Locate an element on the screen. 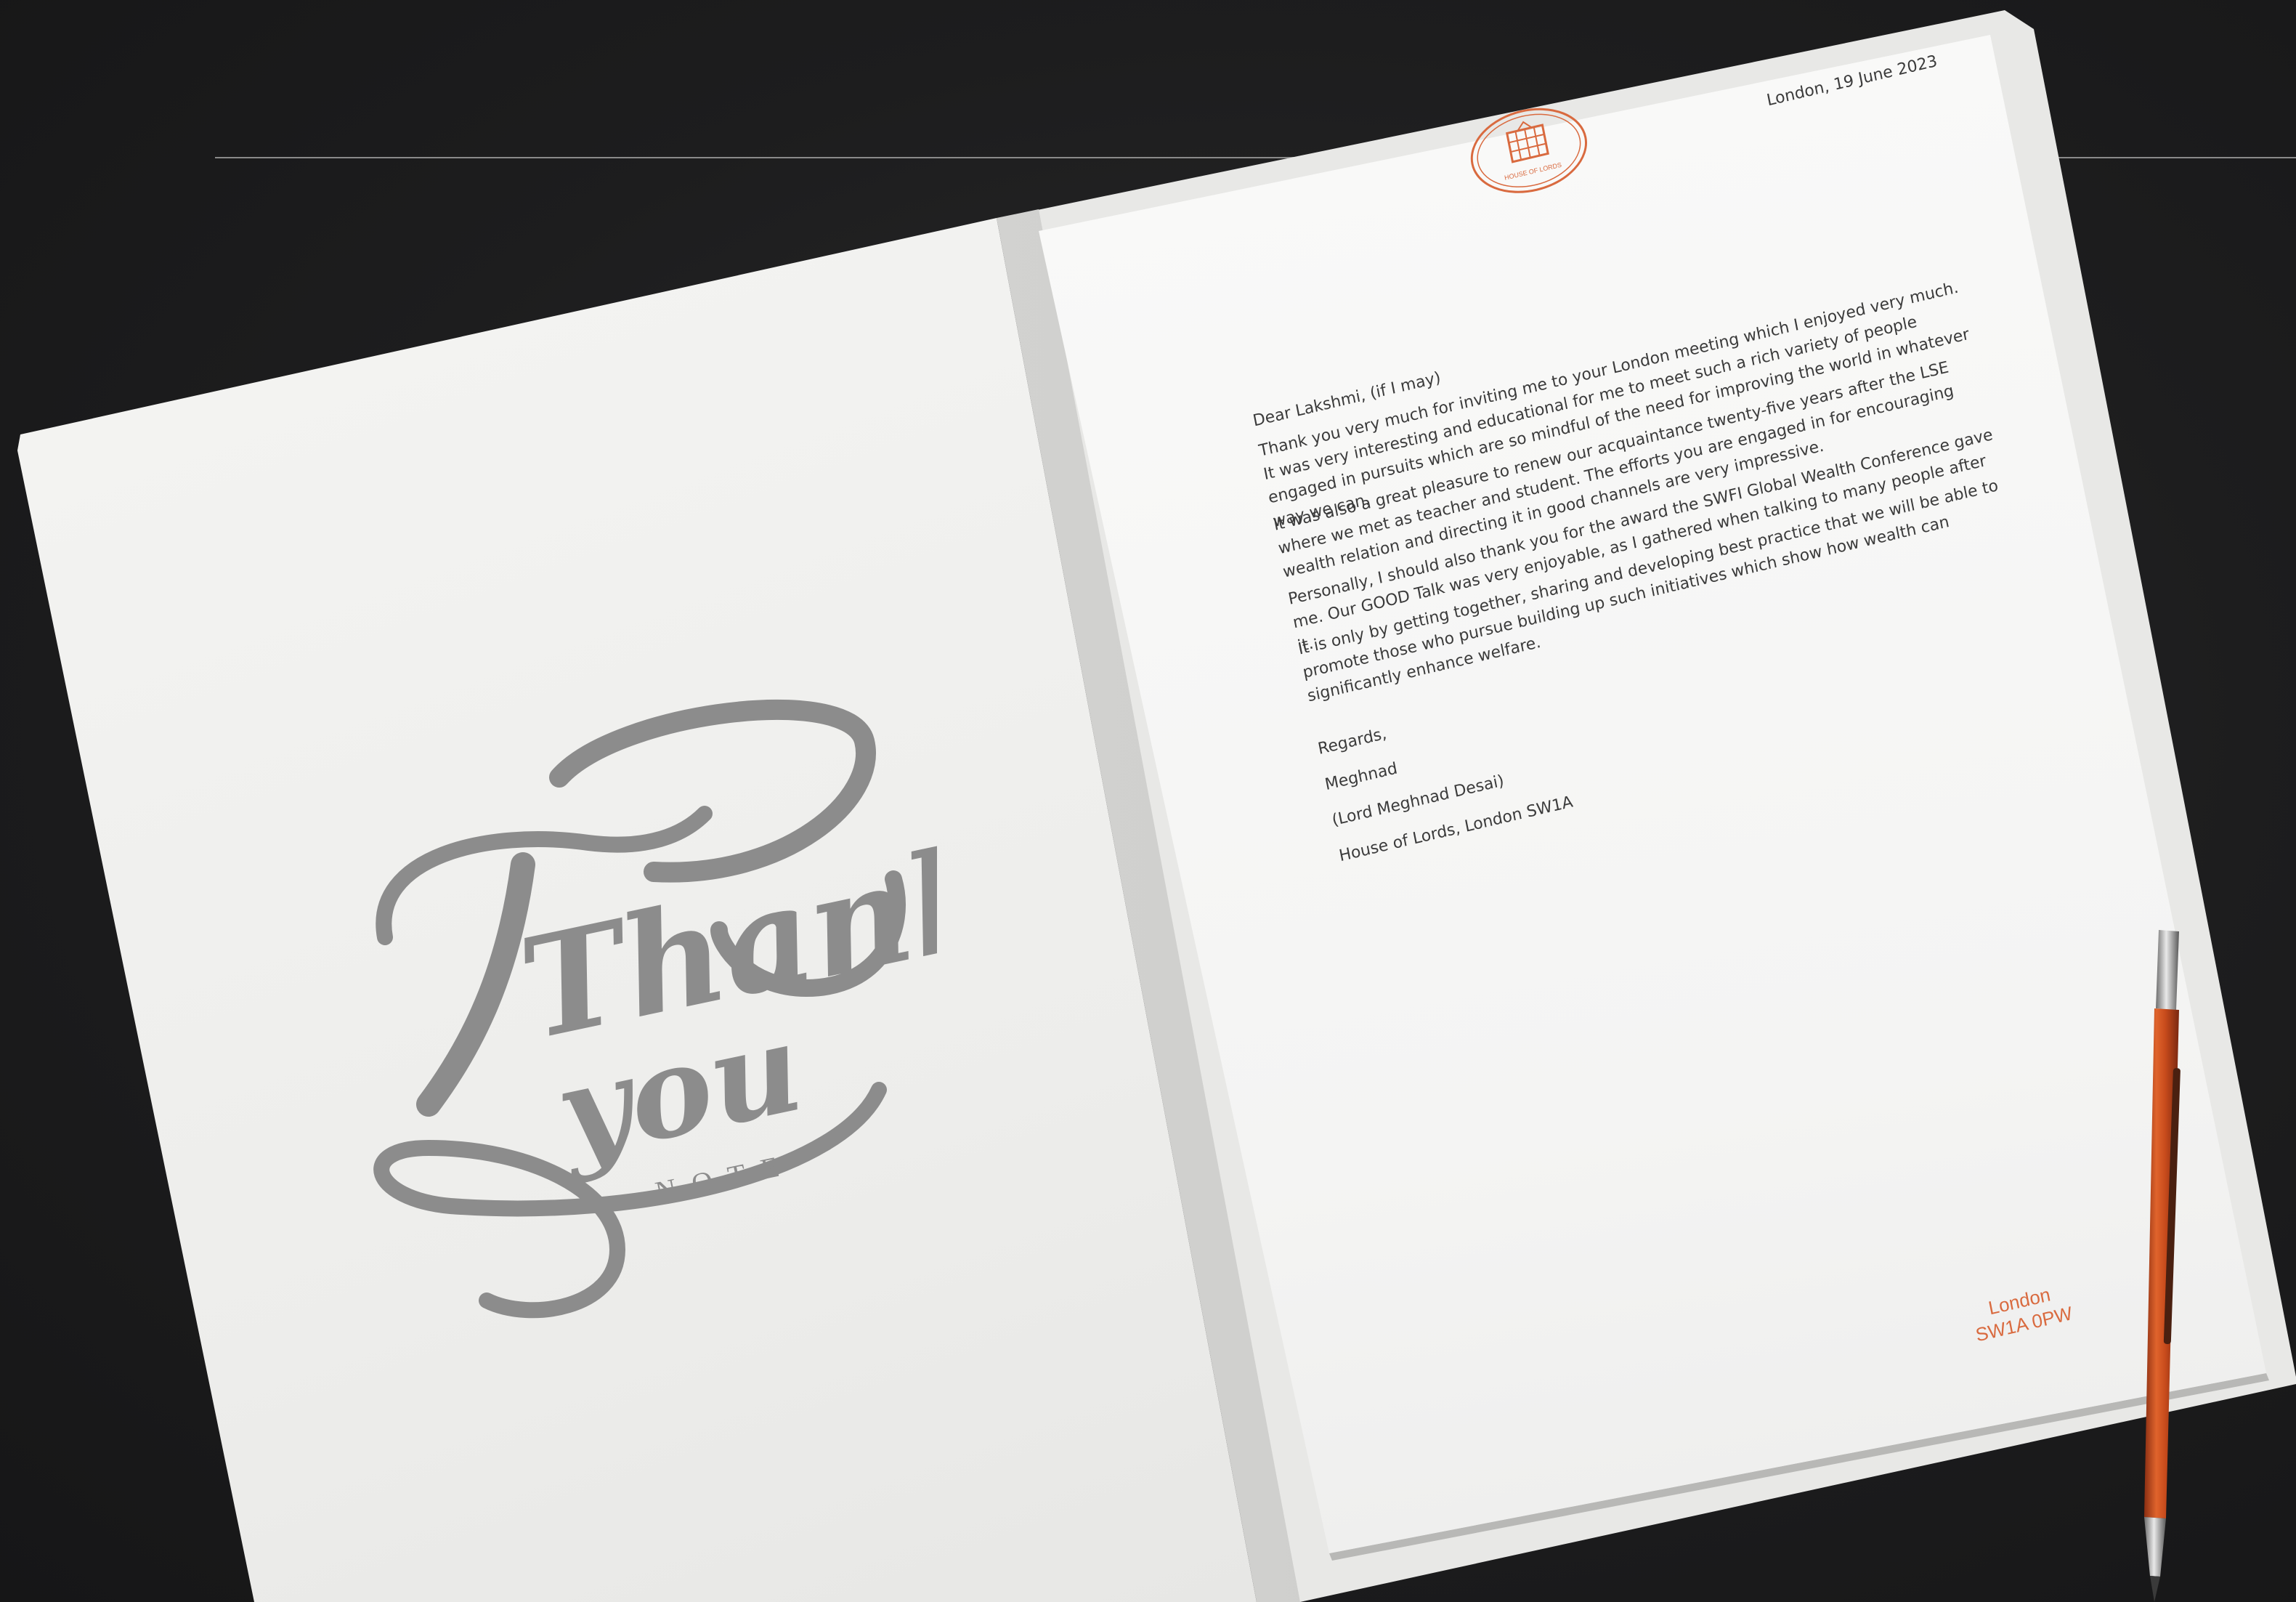 This screenshot has height=1602, width=2296. signature-name: Meghnad is located at coordinates (1362, 777).